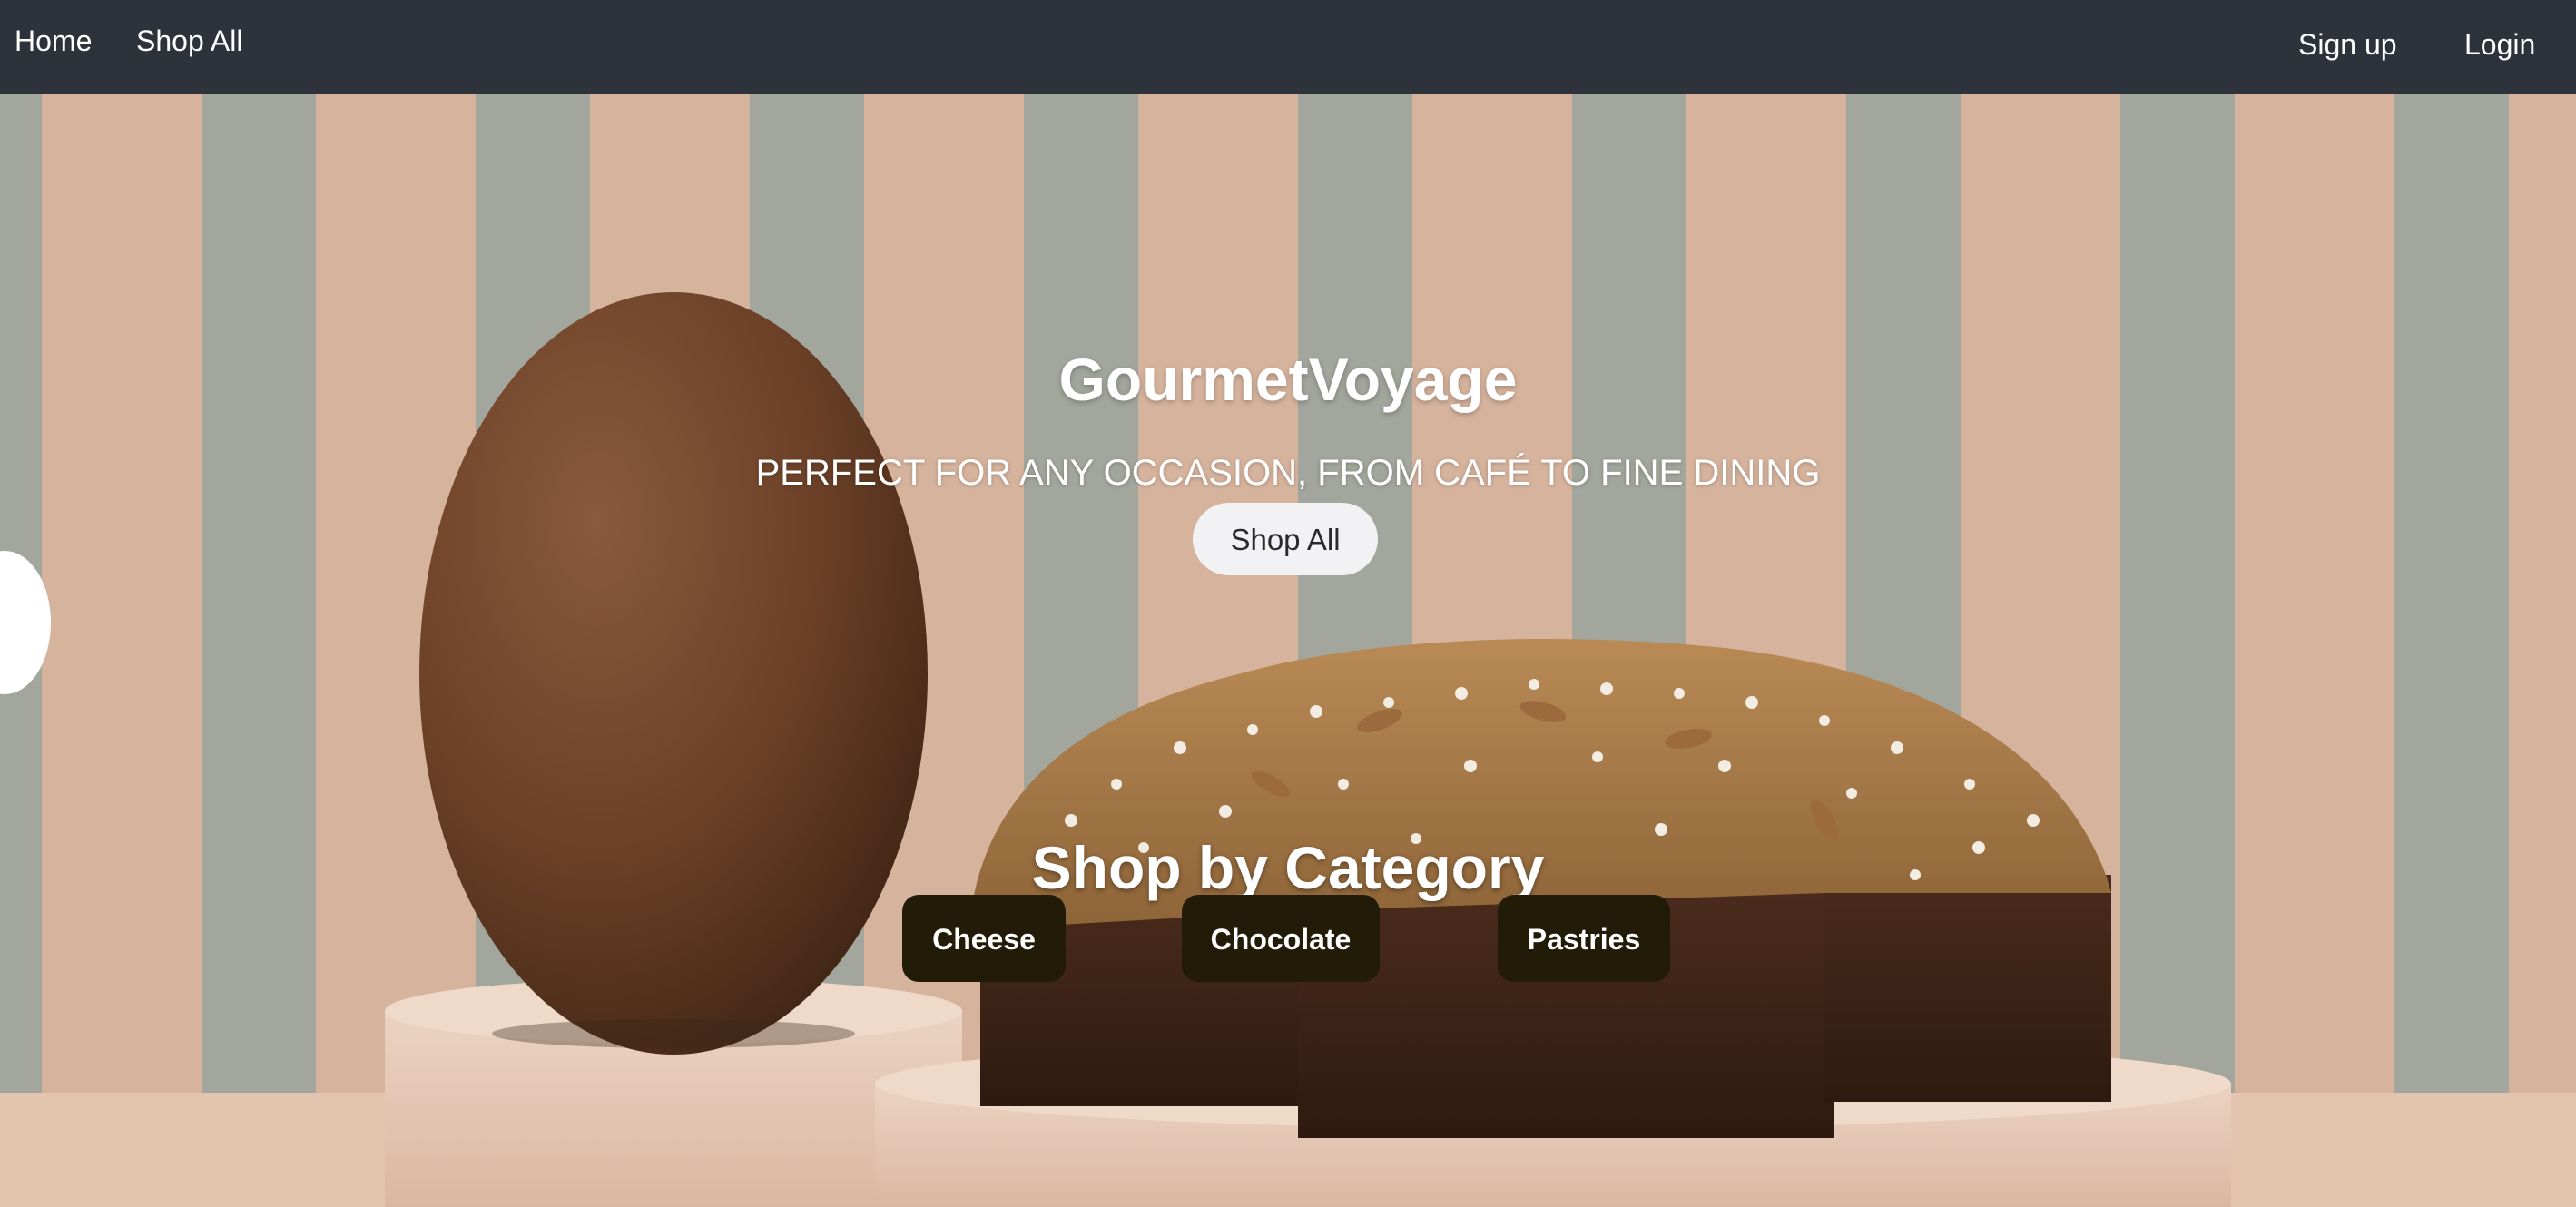 This screenshot has height=1207, width=2576. Describe the element at coordinates (1288, 867) in the screenshot. I see `shop-by-category-title: Shop by Category` at that location.